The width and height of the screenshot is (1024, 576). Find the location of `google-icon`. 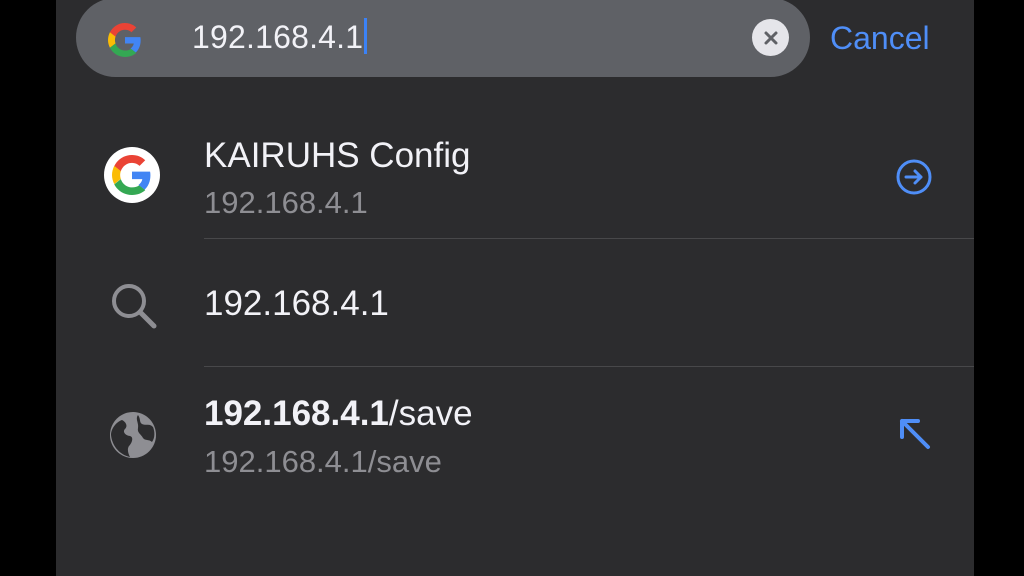

google-icon is located at coordinates (131, 175).